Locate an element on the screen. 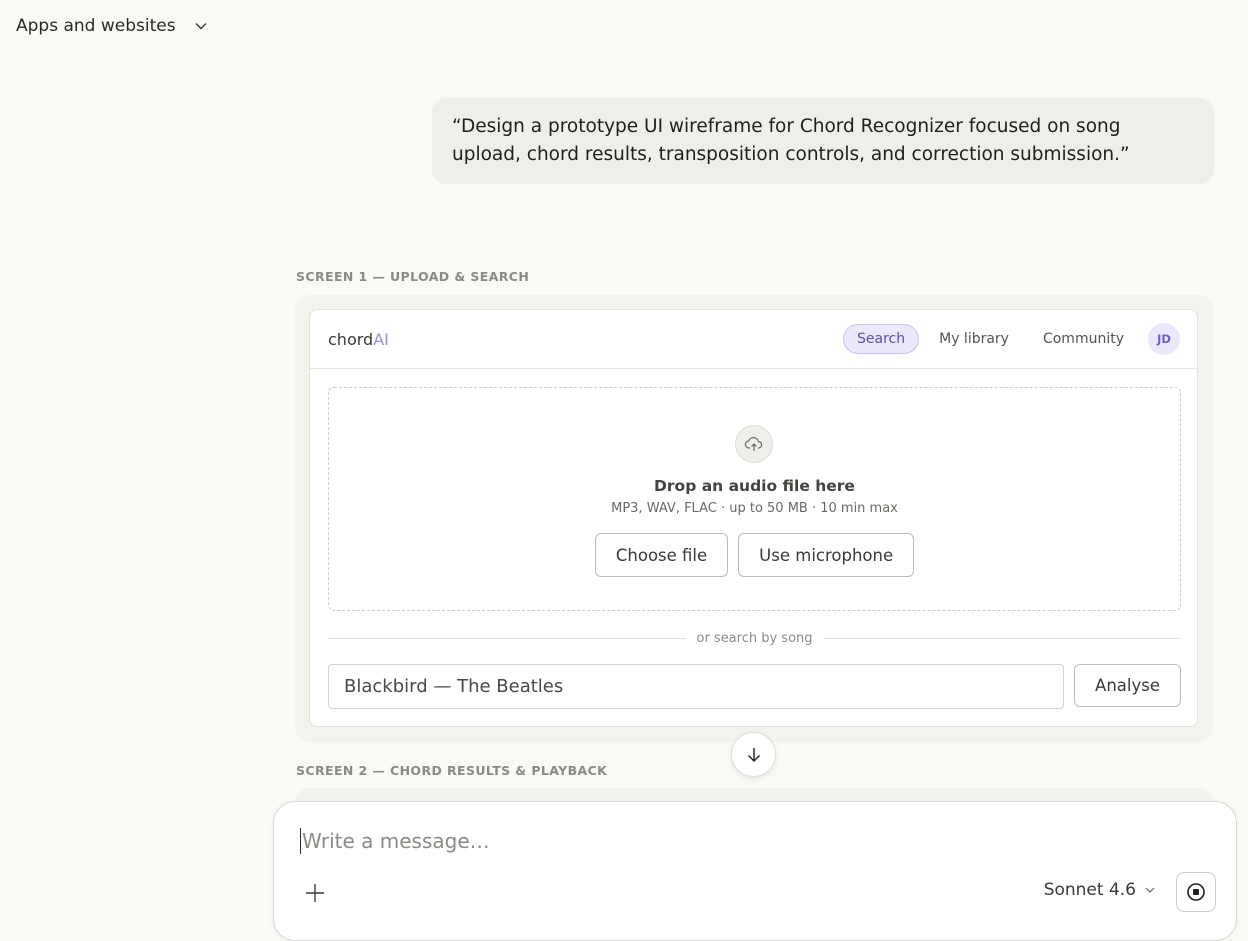  song-search-row: Blackbird — The Beatles Analyse is located at coordinates (754, 686).